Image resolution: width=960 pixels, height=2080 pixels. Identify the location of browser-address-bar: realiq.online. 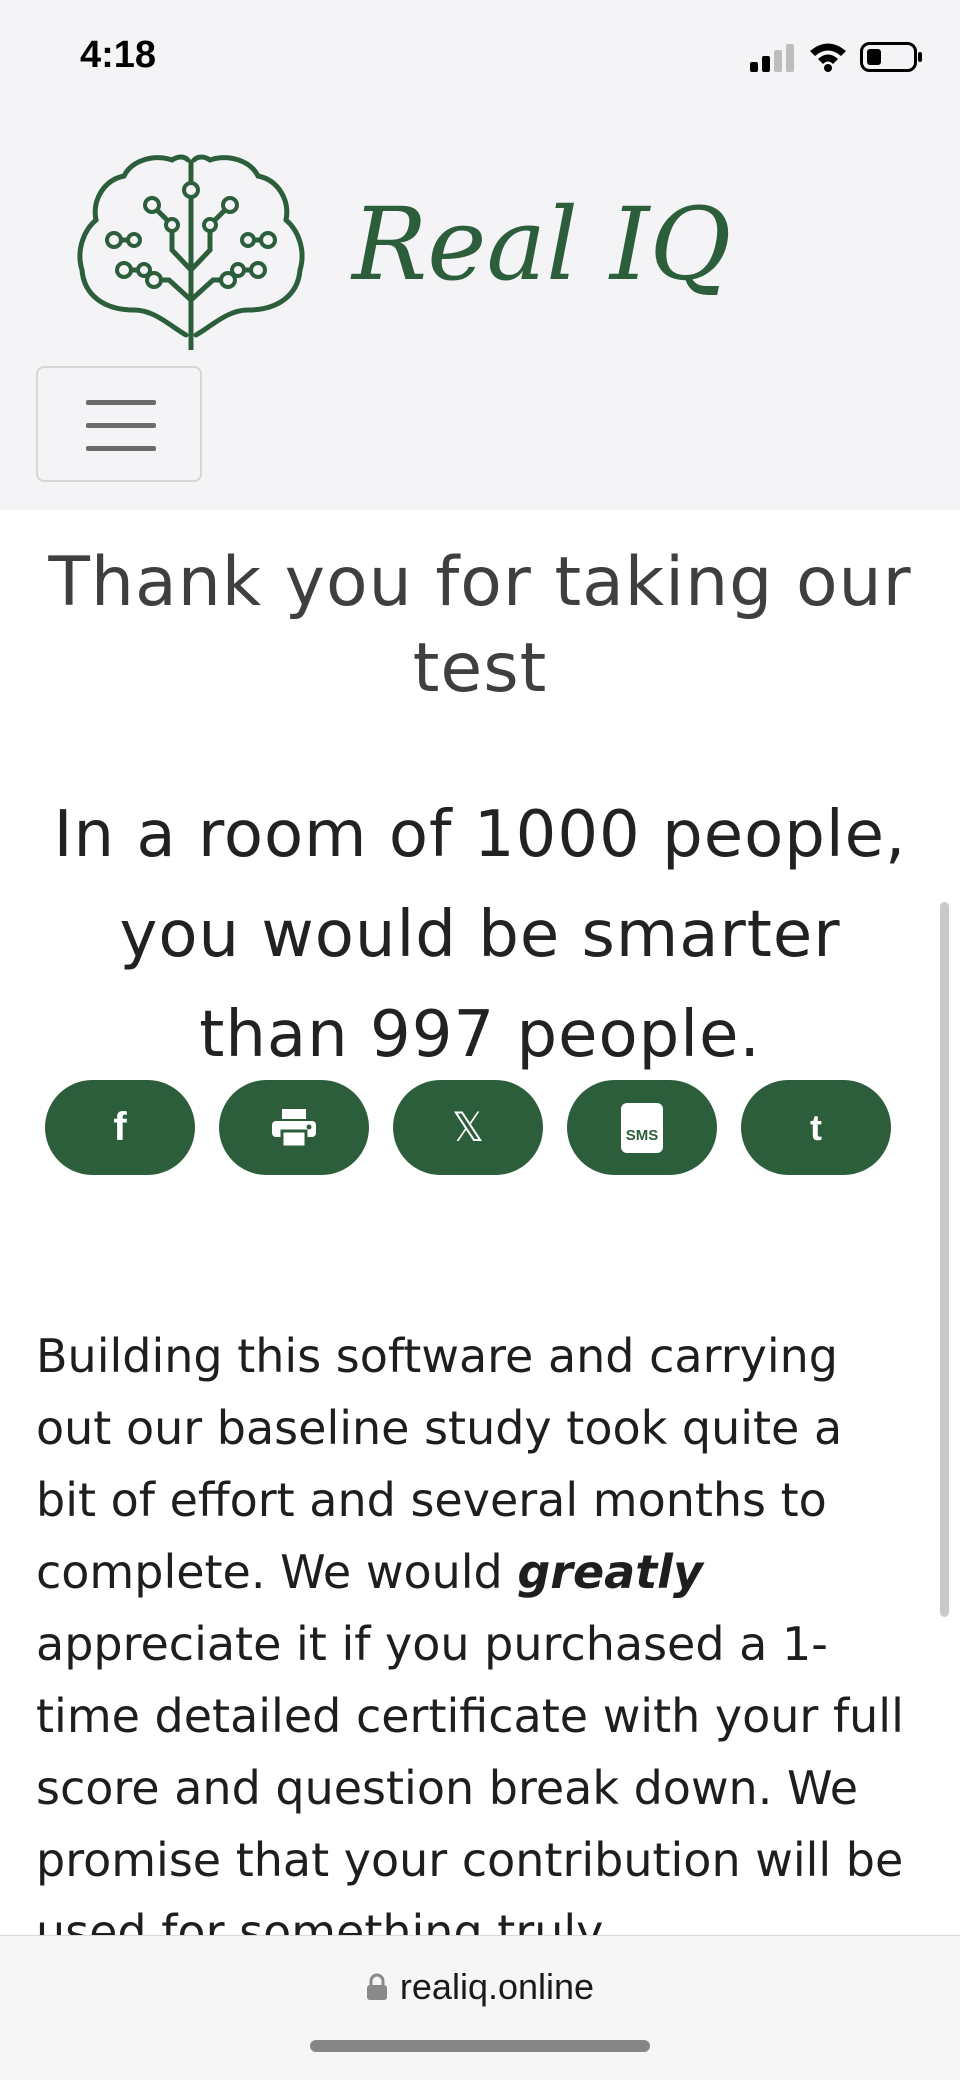
(480, 2007).